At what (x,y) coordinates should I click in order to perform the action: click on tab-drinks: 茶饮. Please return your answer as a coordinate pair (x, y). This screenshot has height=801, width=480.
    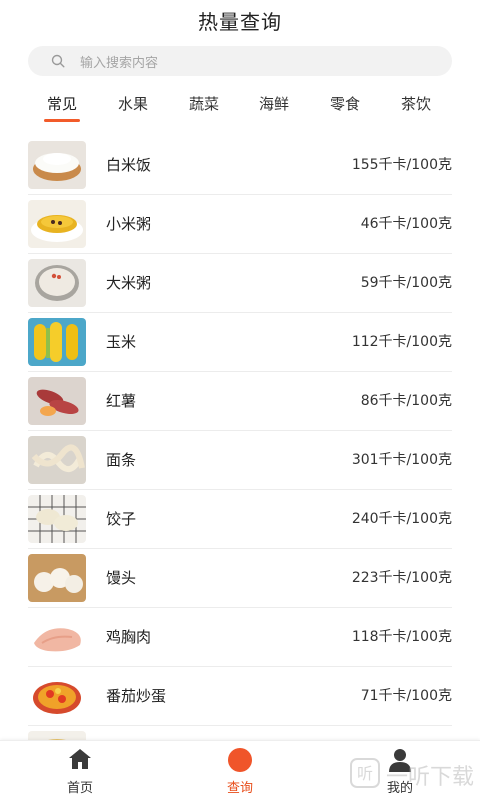
    Looking at the image, I should click on (416, 108).